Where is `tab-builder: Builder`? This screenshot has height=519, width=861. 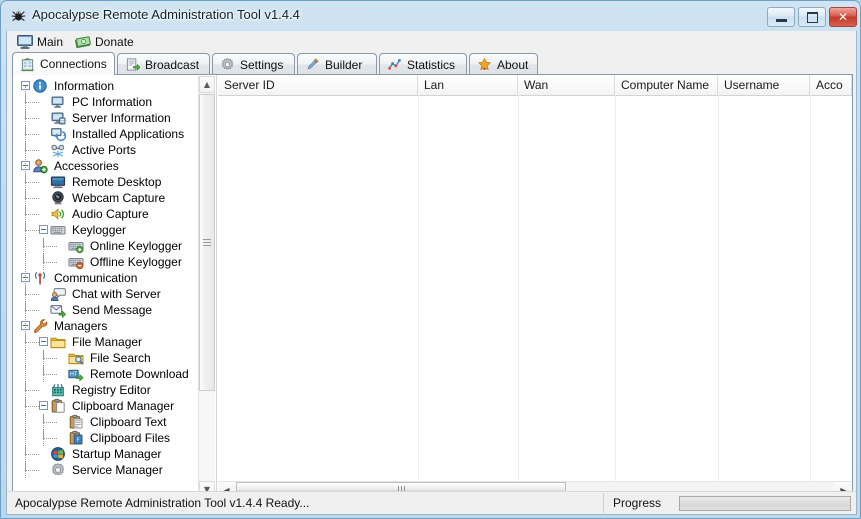
tab-builder: Builder is located at coordinates (337, 64).